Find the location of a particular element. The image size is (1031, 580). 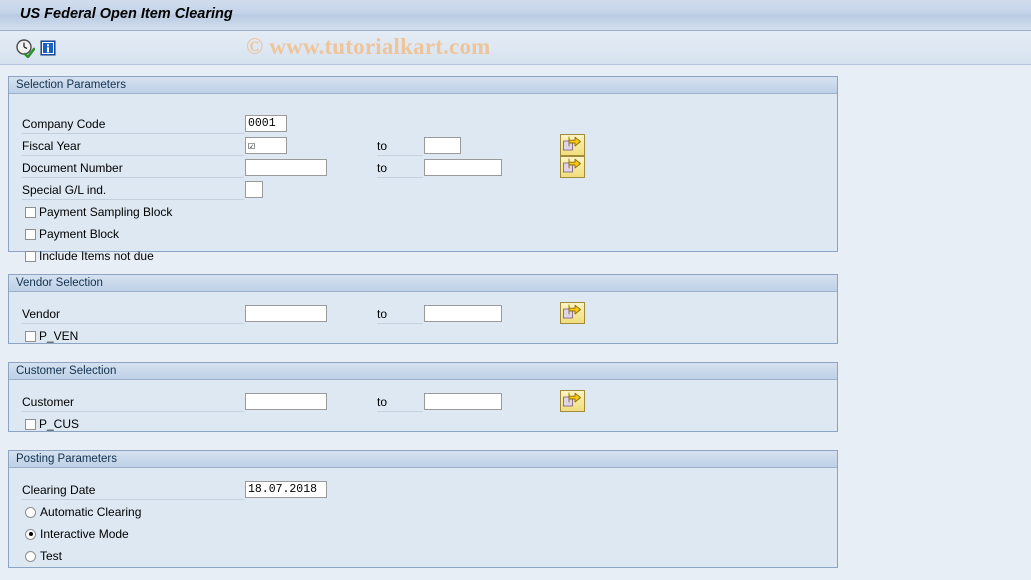

checkbox-label: Payment Block is located at coordinates (79, 234).